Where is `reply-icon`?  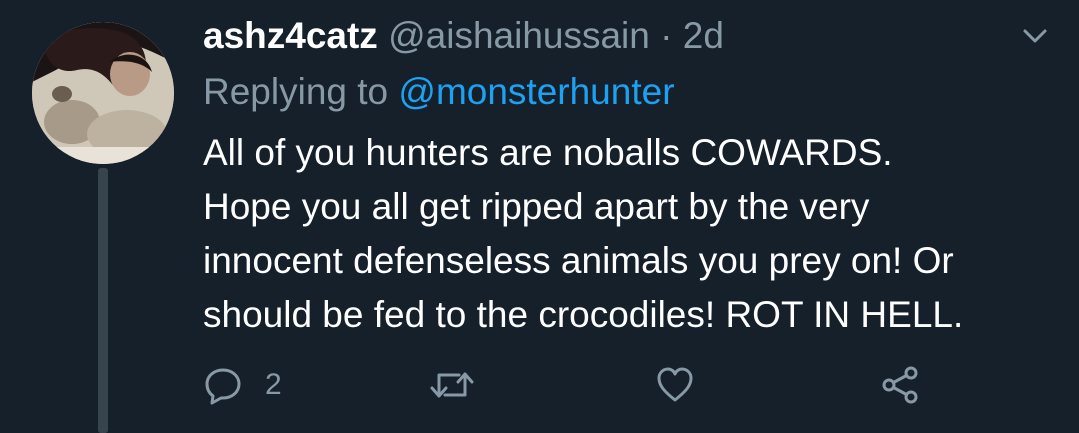
reply-icon is located at coordinates (223, 386).